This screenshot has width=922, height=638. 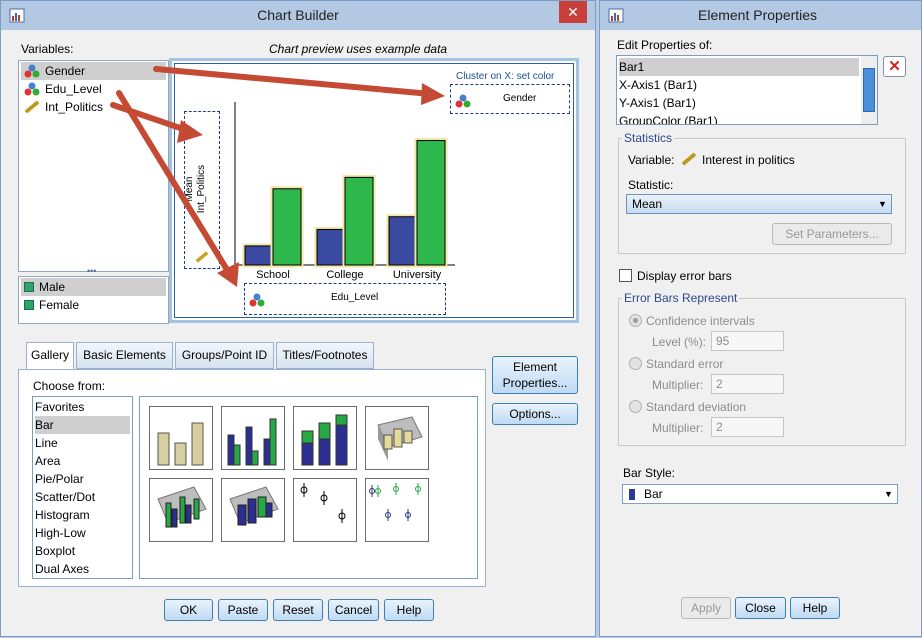 I want to click on variable-item-int-politics: Int_Politics, so click(x=93, y=107).